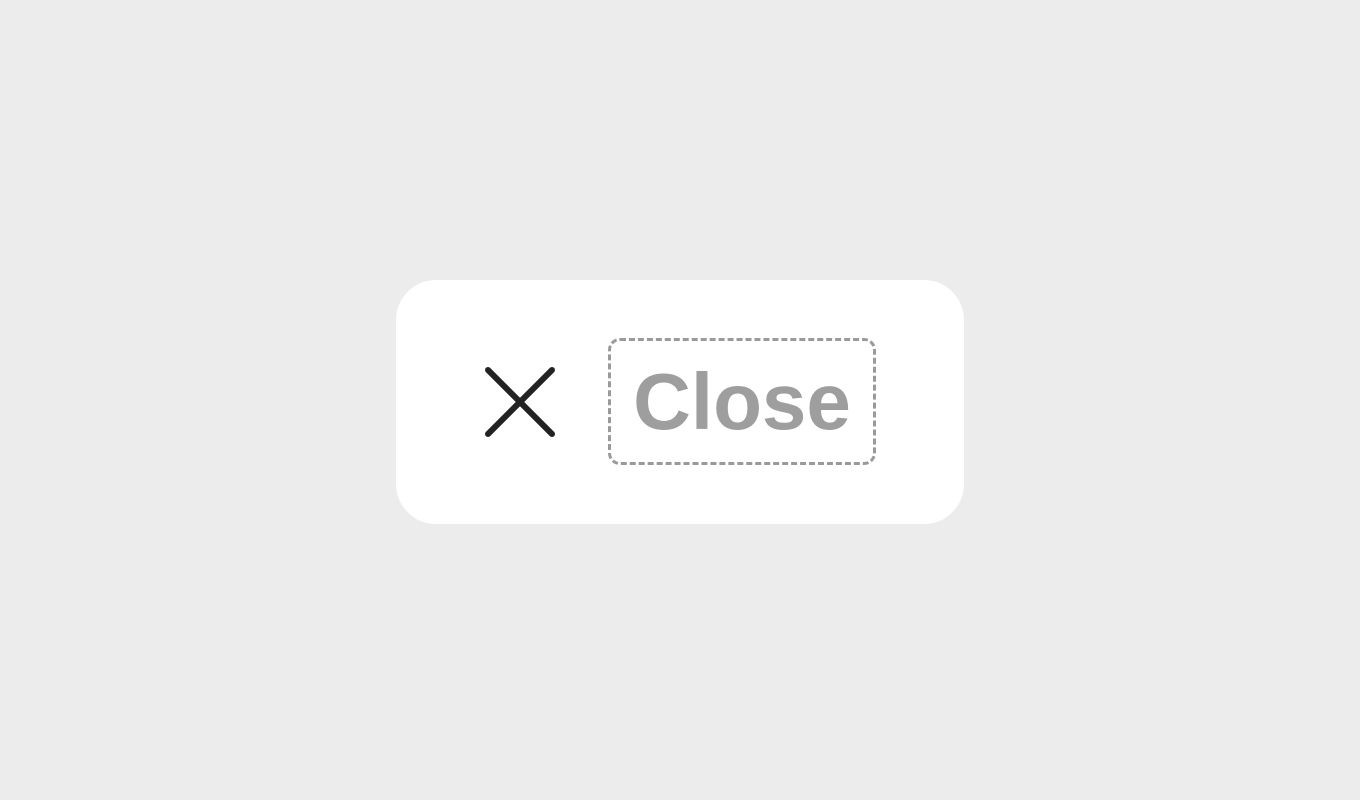 The image size is (1360, 800). I want to click on close-icon, so click(520, 402).